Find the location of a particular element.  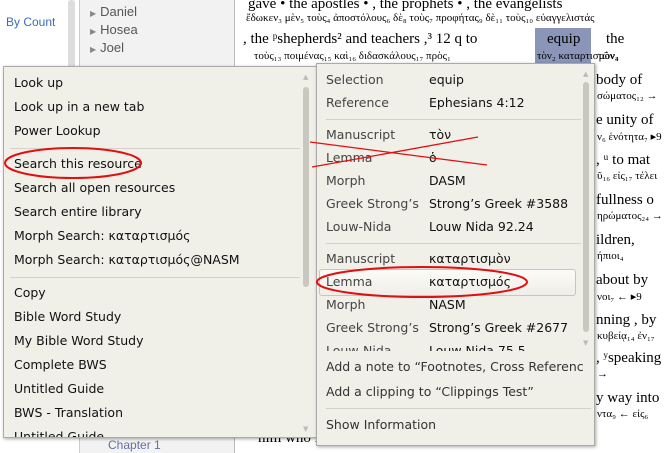

tree-item-joel: ▶ Joel is located at coordinates (107, 47).